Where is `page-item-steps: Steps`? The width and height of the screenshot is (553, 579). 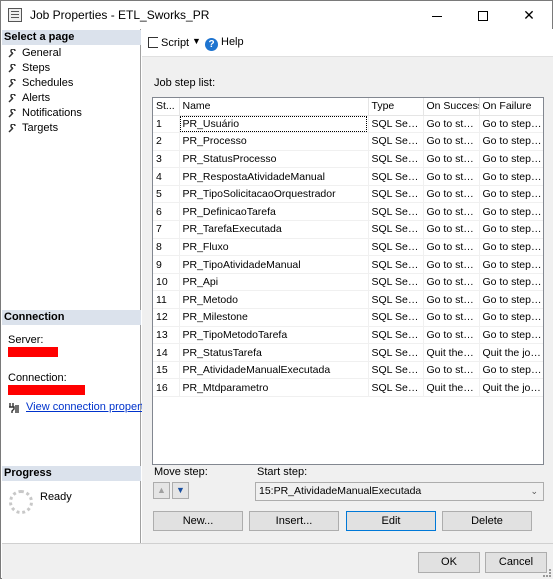
page-item-steps: Steps is located at coordinates (44, 68).